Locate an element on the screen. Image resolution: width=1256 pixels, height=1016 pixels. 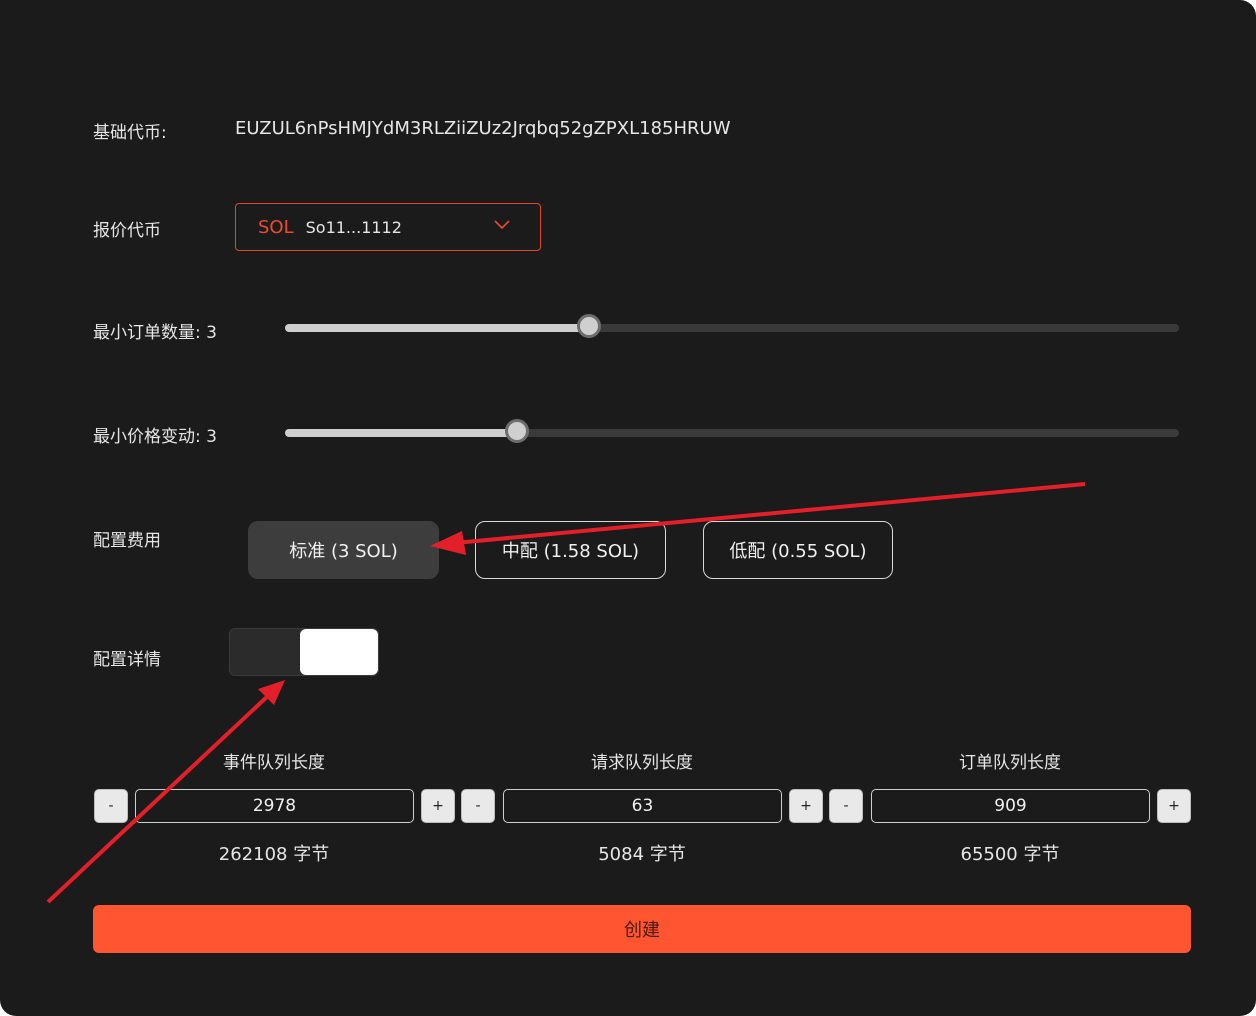
request-queue-increment-button: + is located at coordinates (806, 806).